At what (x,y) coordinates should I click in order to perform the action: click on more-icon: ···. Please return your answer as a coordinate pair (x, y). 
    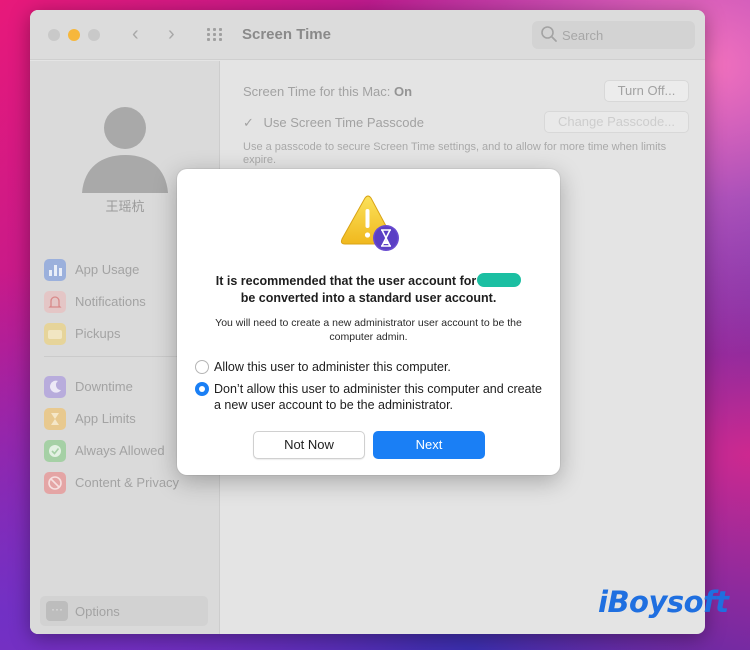
    Looking at the image, I should click on (57, 611).